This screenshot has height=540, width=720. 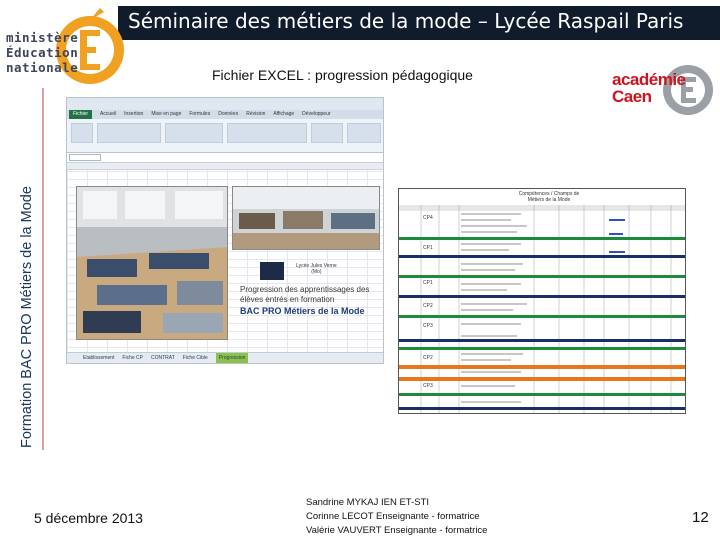 I want to click on classroom-photo, so click(x=306, y=218).